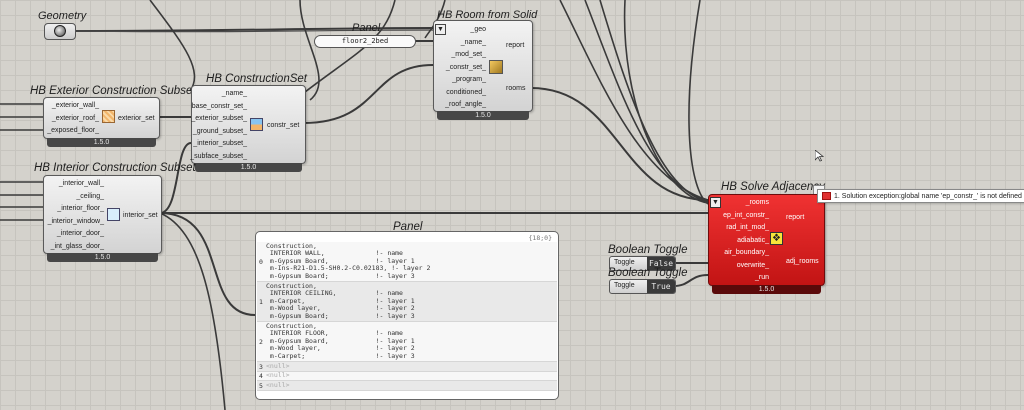 This screenshot has height=410, width=1024. I want to click on port-name: _name_, so click(473, 42).